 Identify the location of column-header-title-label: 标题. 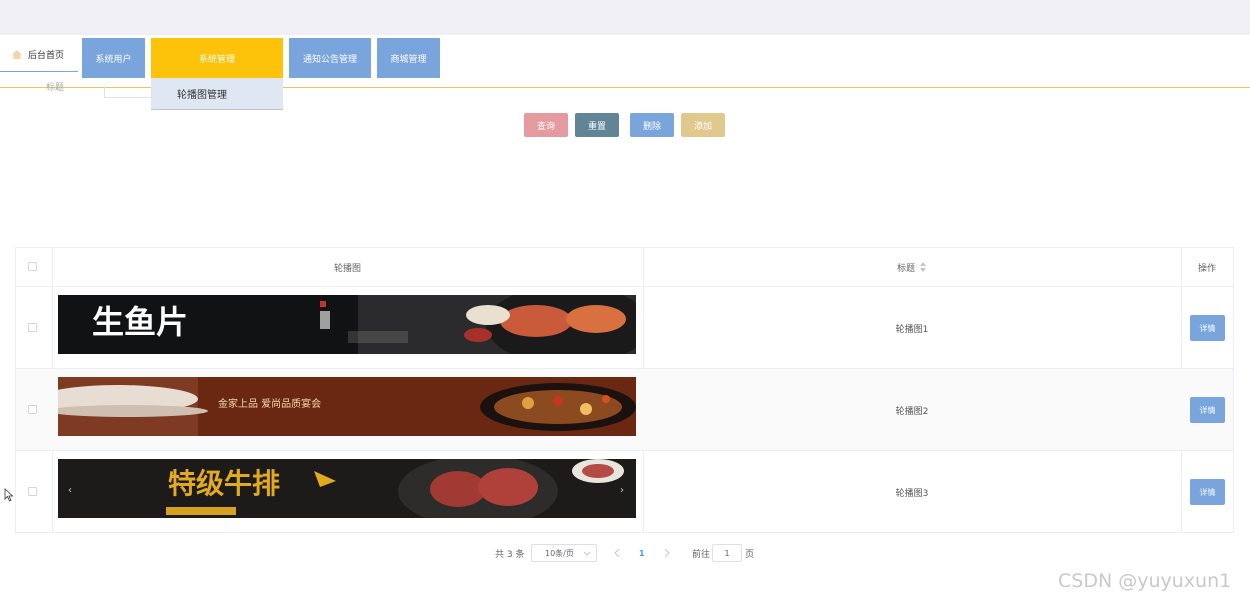
(905, 268).